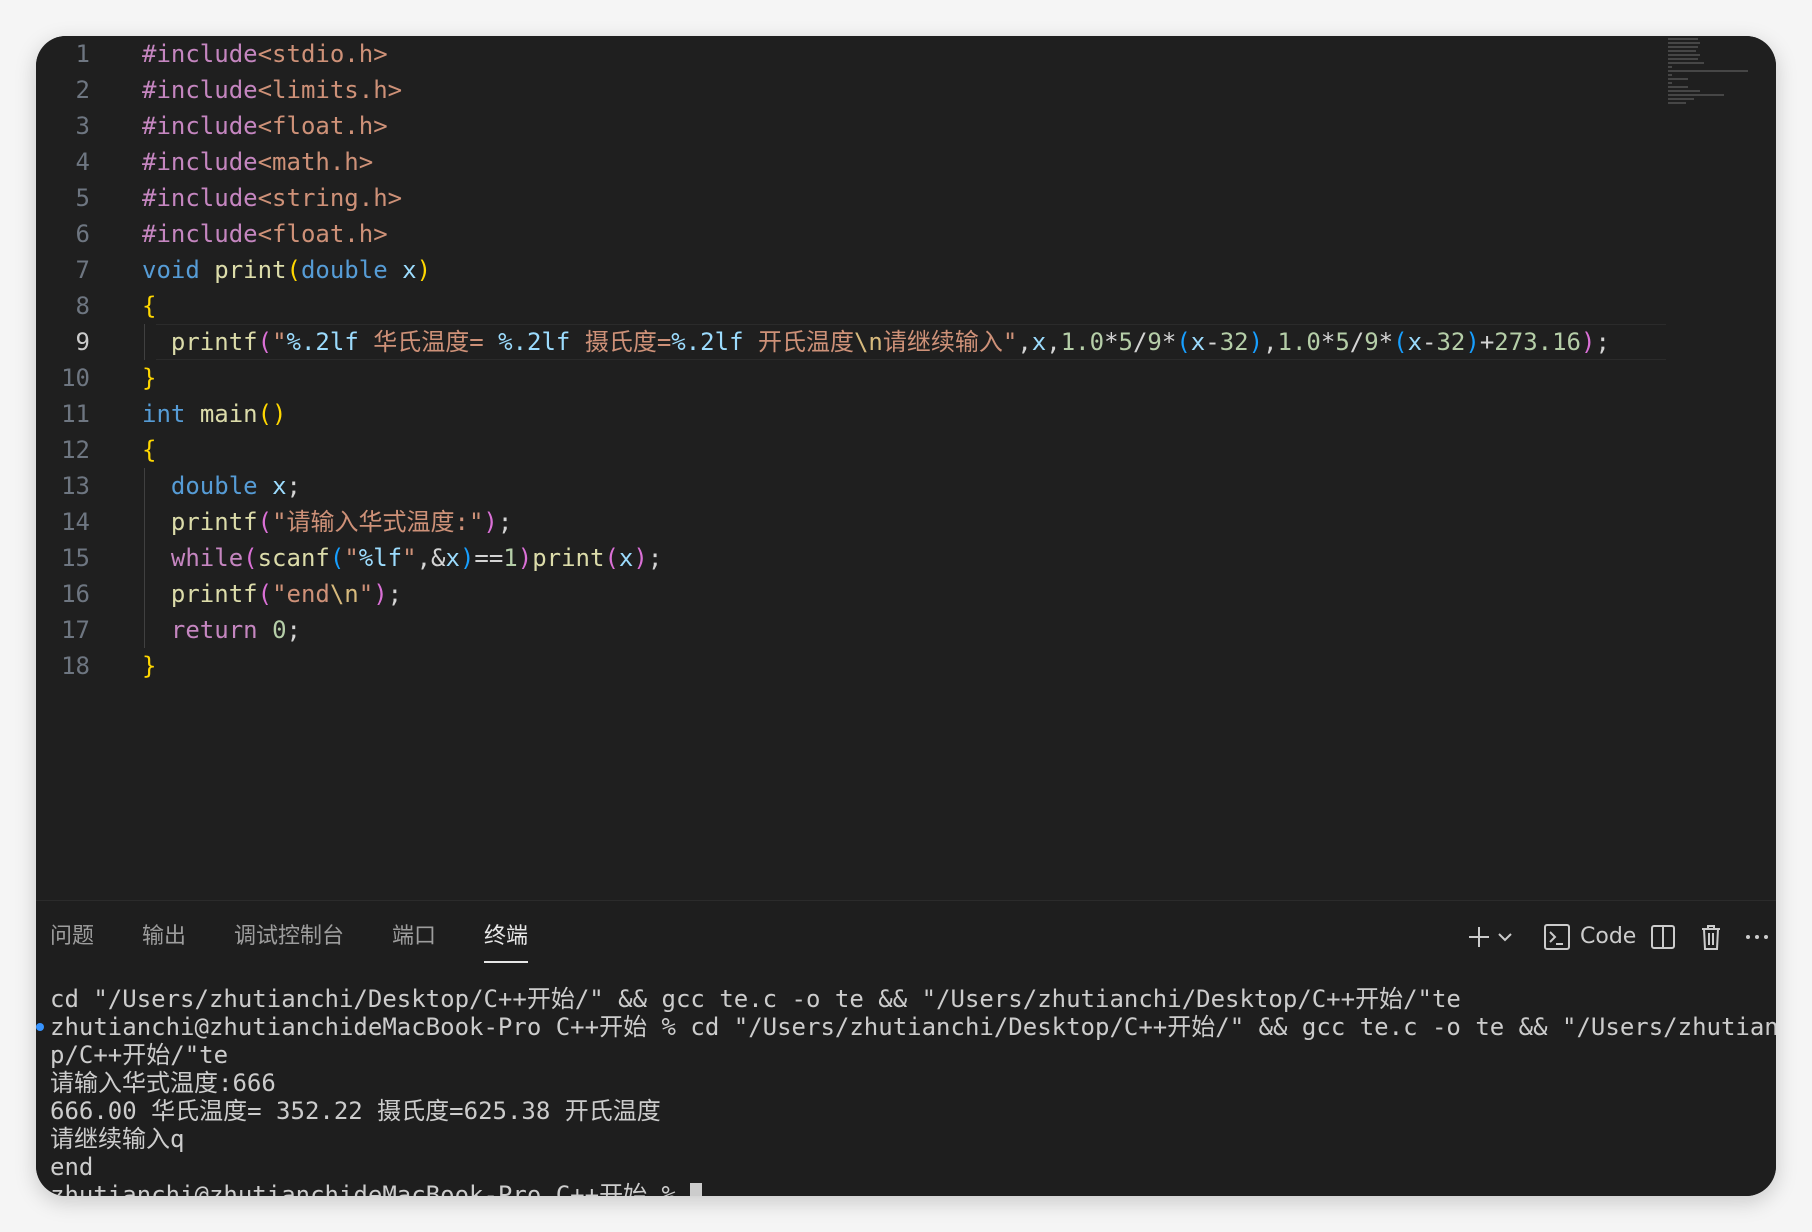 The height and width of the screenshot is (1232, 1812). What do you see at coordinates (414, 937) in the screenshot?
I see `tab-ports: 端口` at bounding box center [414, 937].